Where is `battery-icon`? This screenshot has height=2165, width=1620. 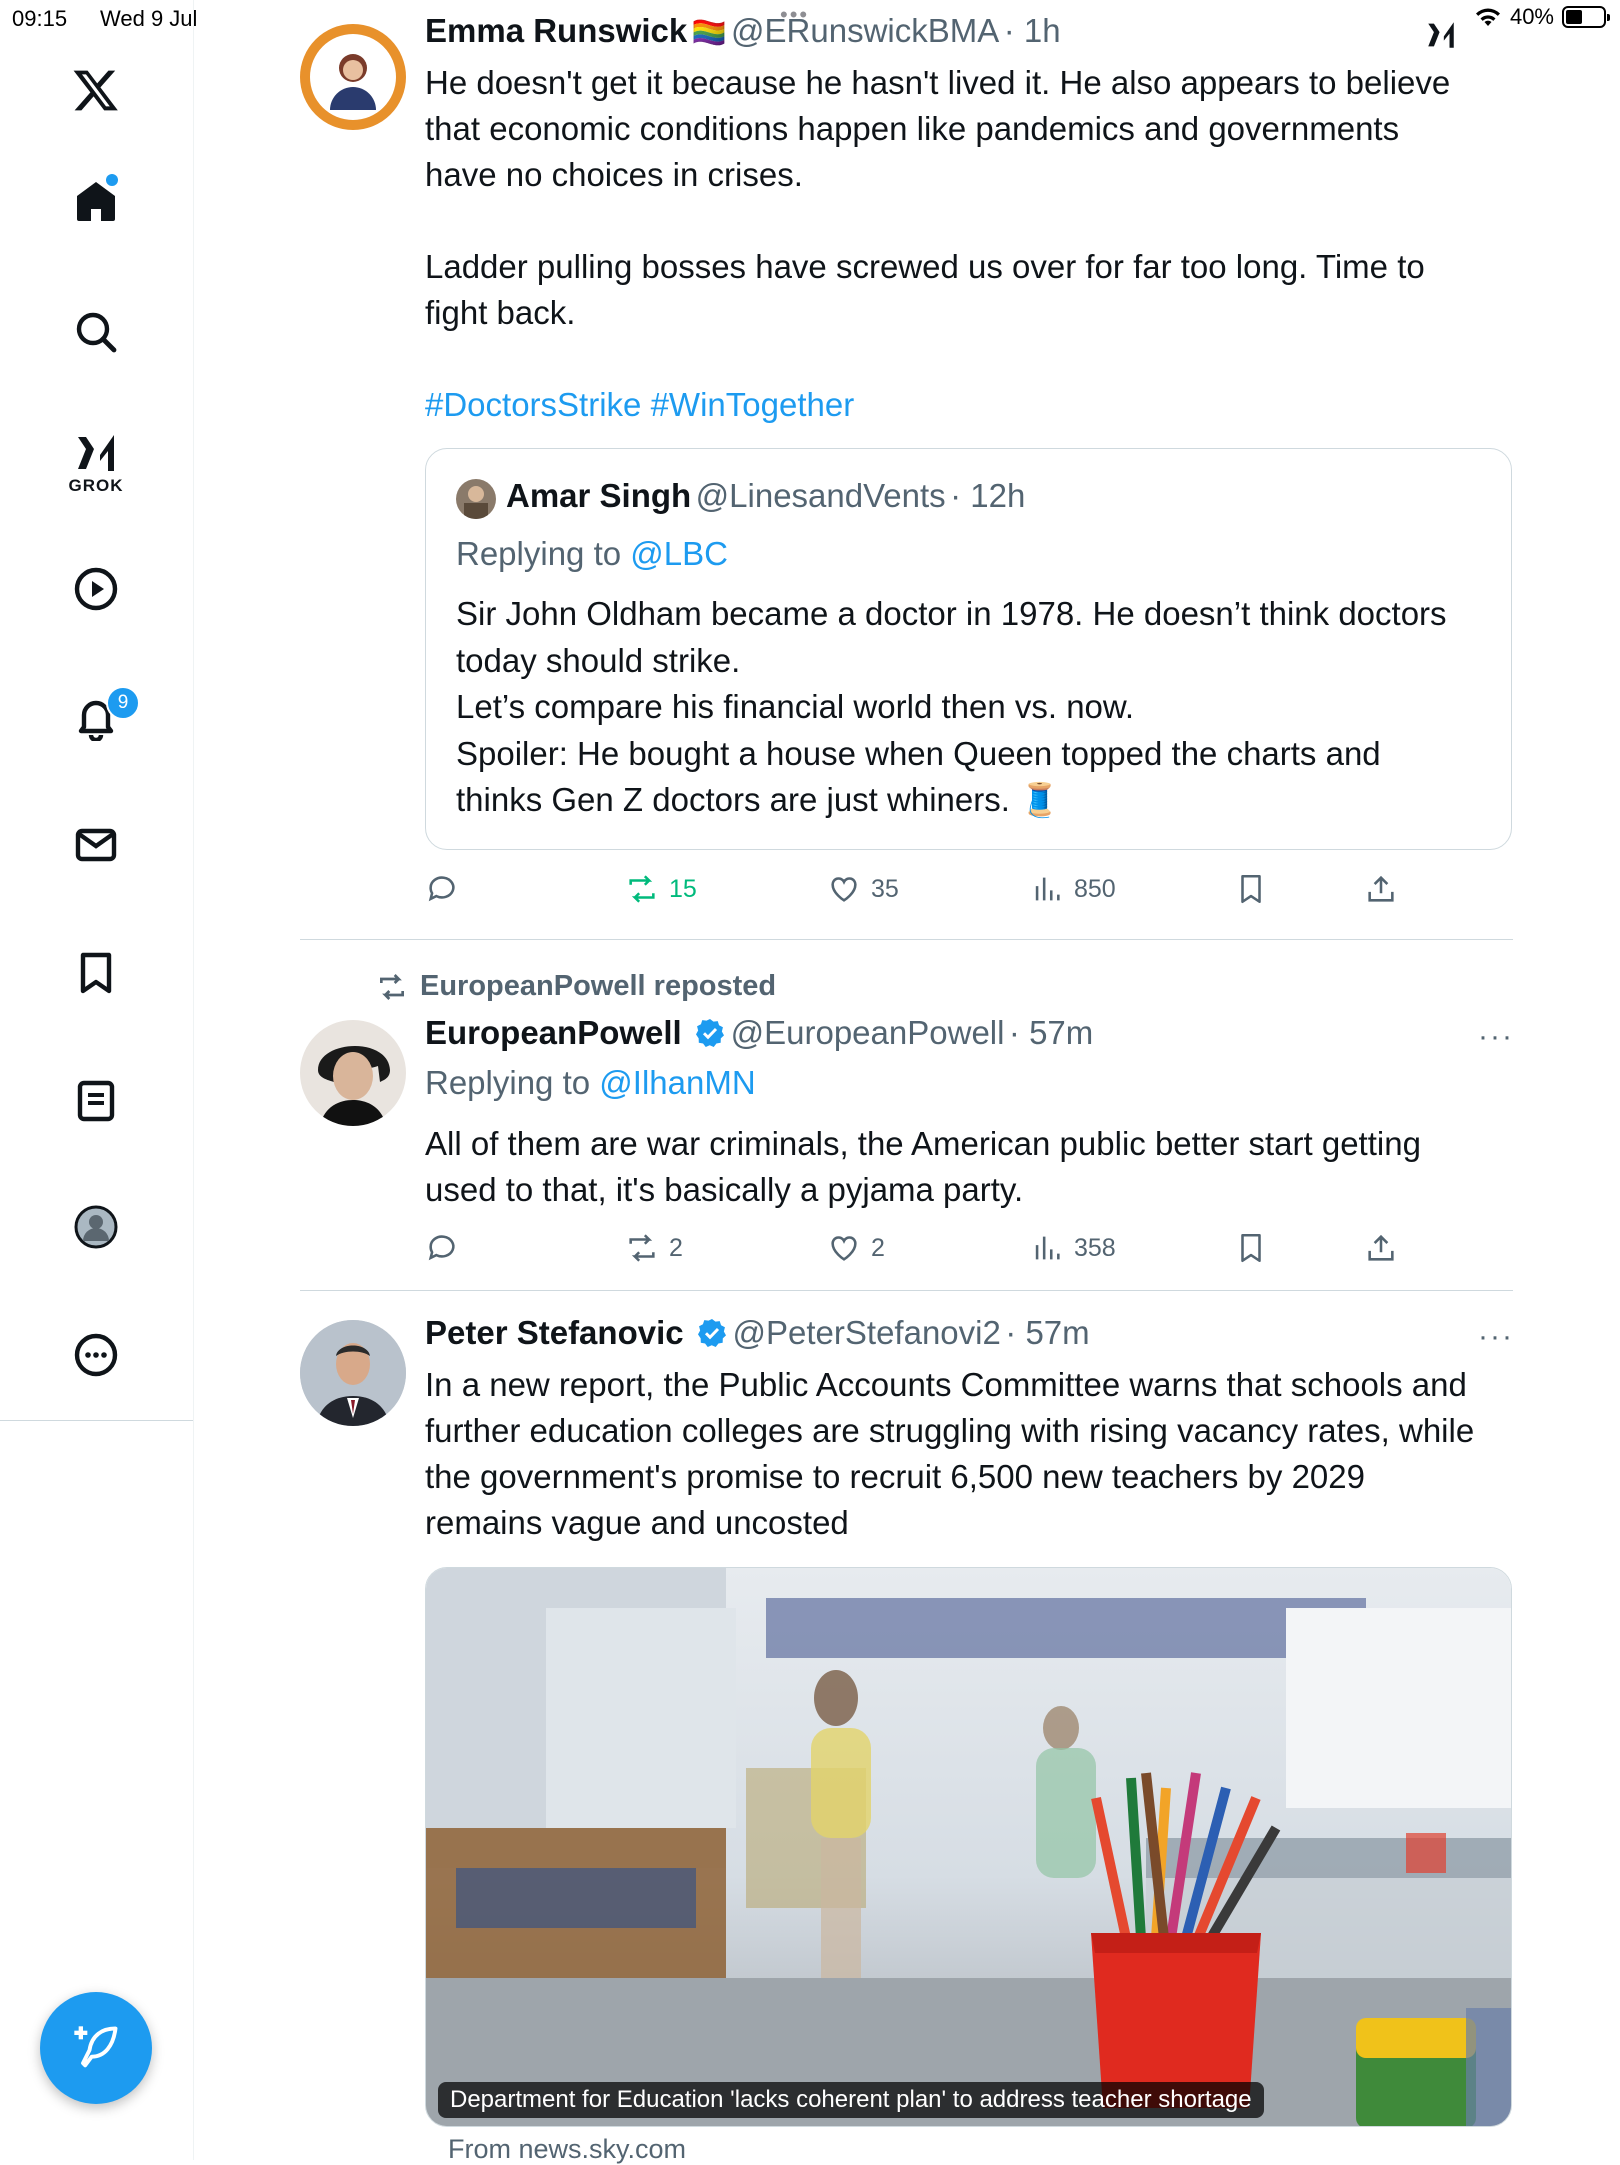 battery-icon is located at coordinates (1586, 17).